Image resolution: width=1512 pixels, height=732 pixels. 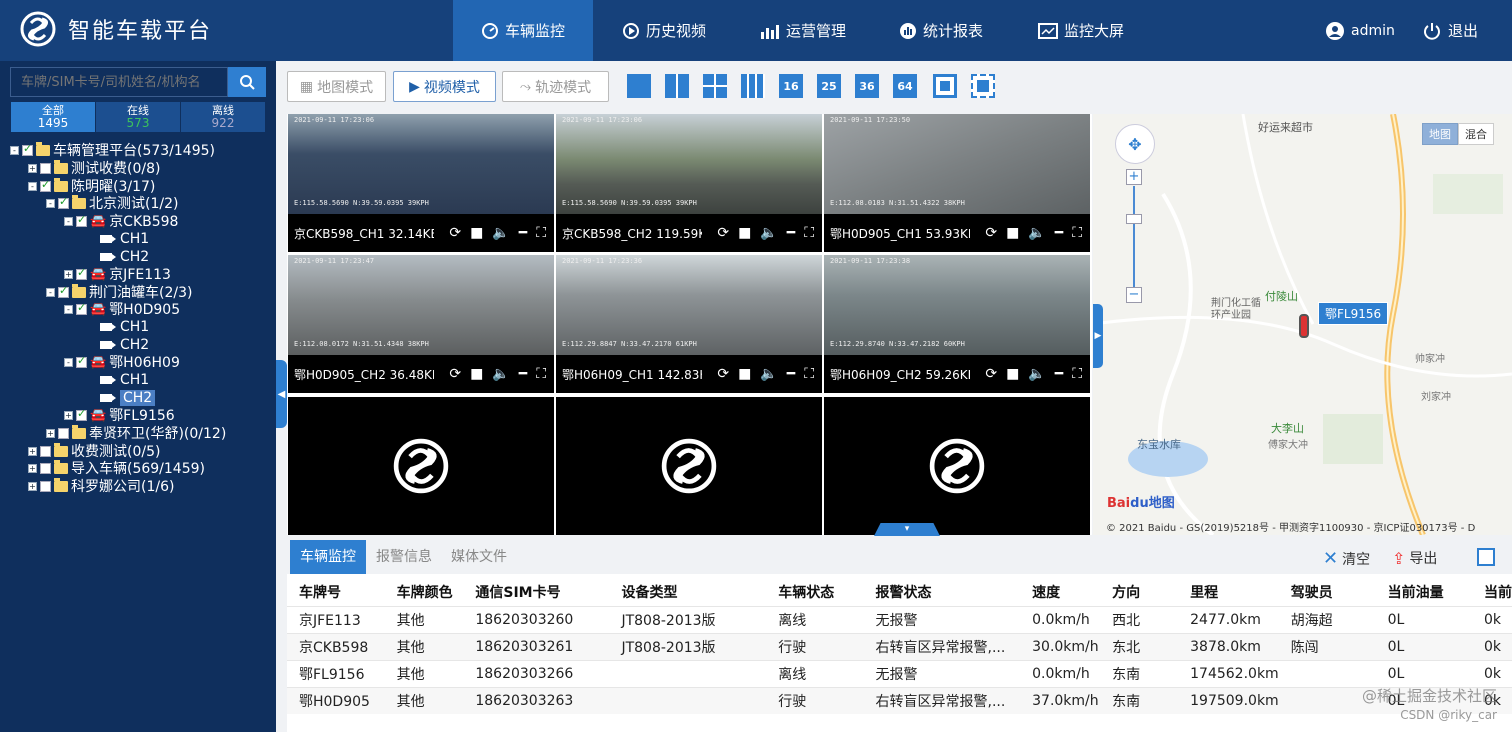 I want to click on map-mode-button: ▦ 地图模式, so click(x=336, y=86).